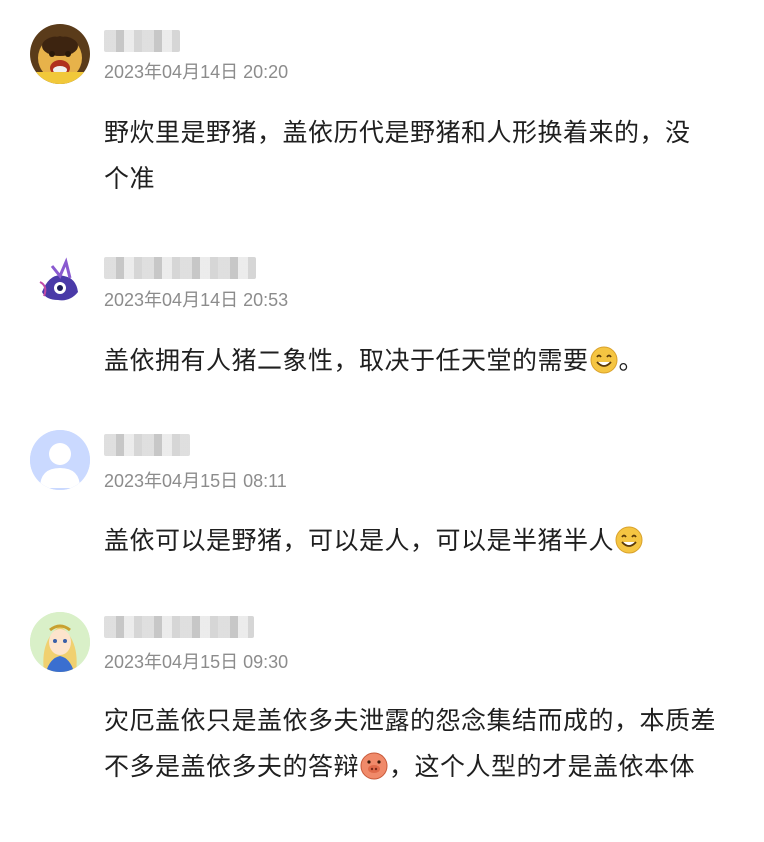  Describe the element at coordinates (542, 766) in the screenshot. I see `comment-text-tail: ，这个人型的才是盖依本体` at that location.